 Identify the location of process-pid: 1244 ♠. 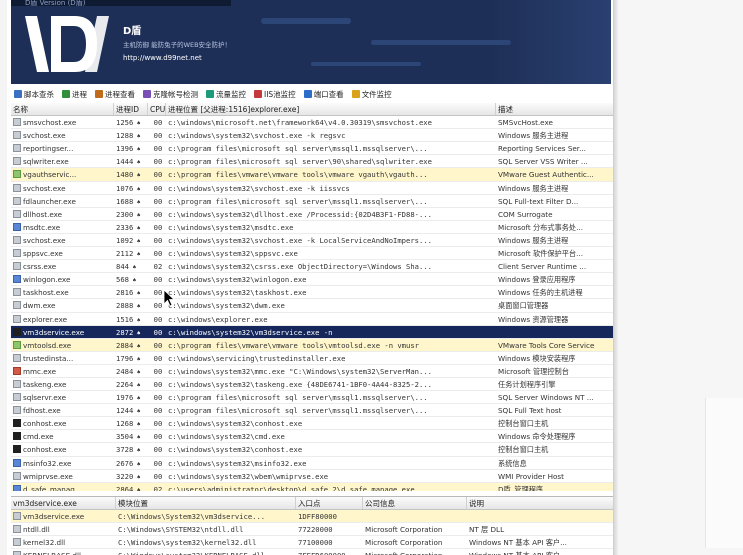
(131, 410).